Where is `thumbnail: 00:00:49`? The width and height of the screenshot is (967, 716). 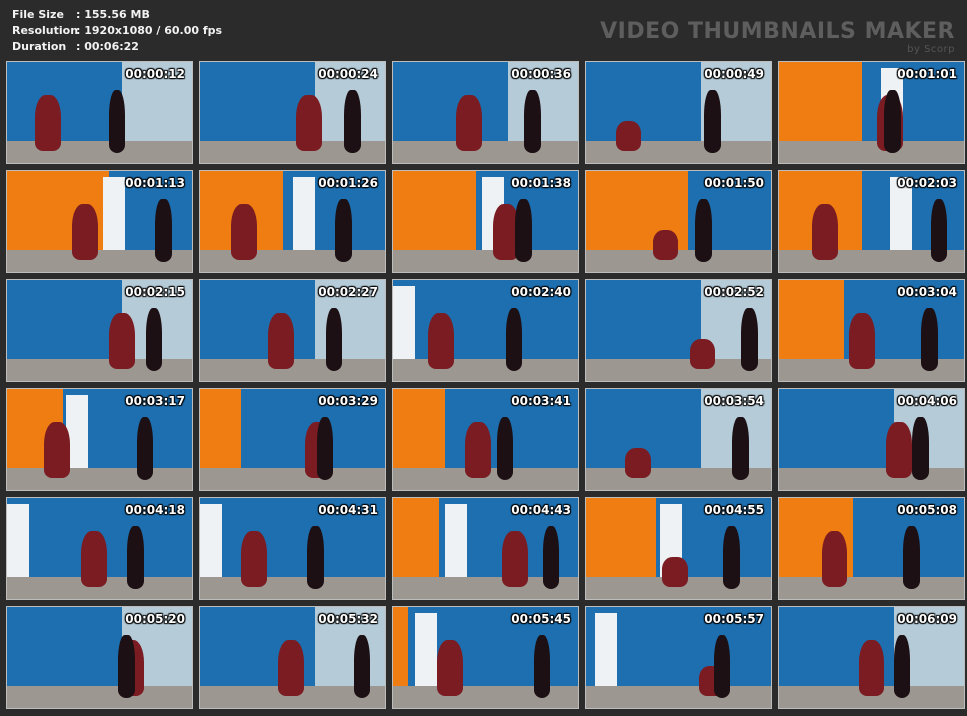 thumbnail: 00:00:49 is located at coordinates (678, 112).